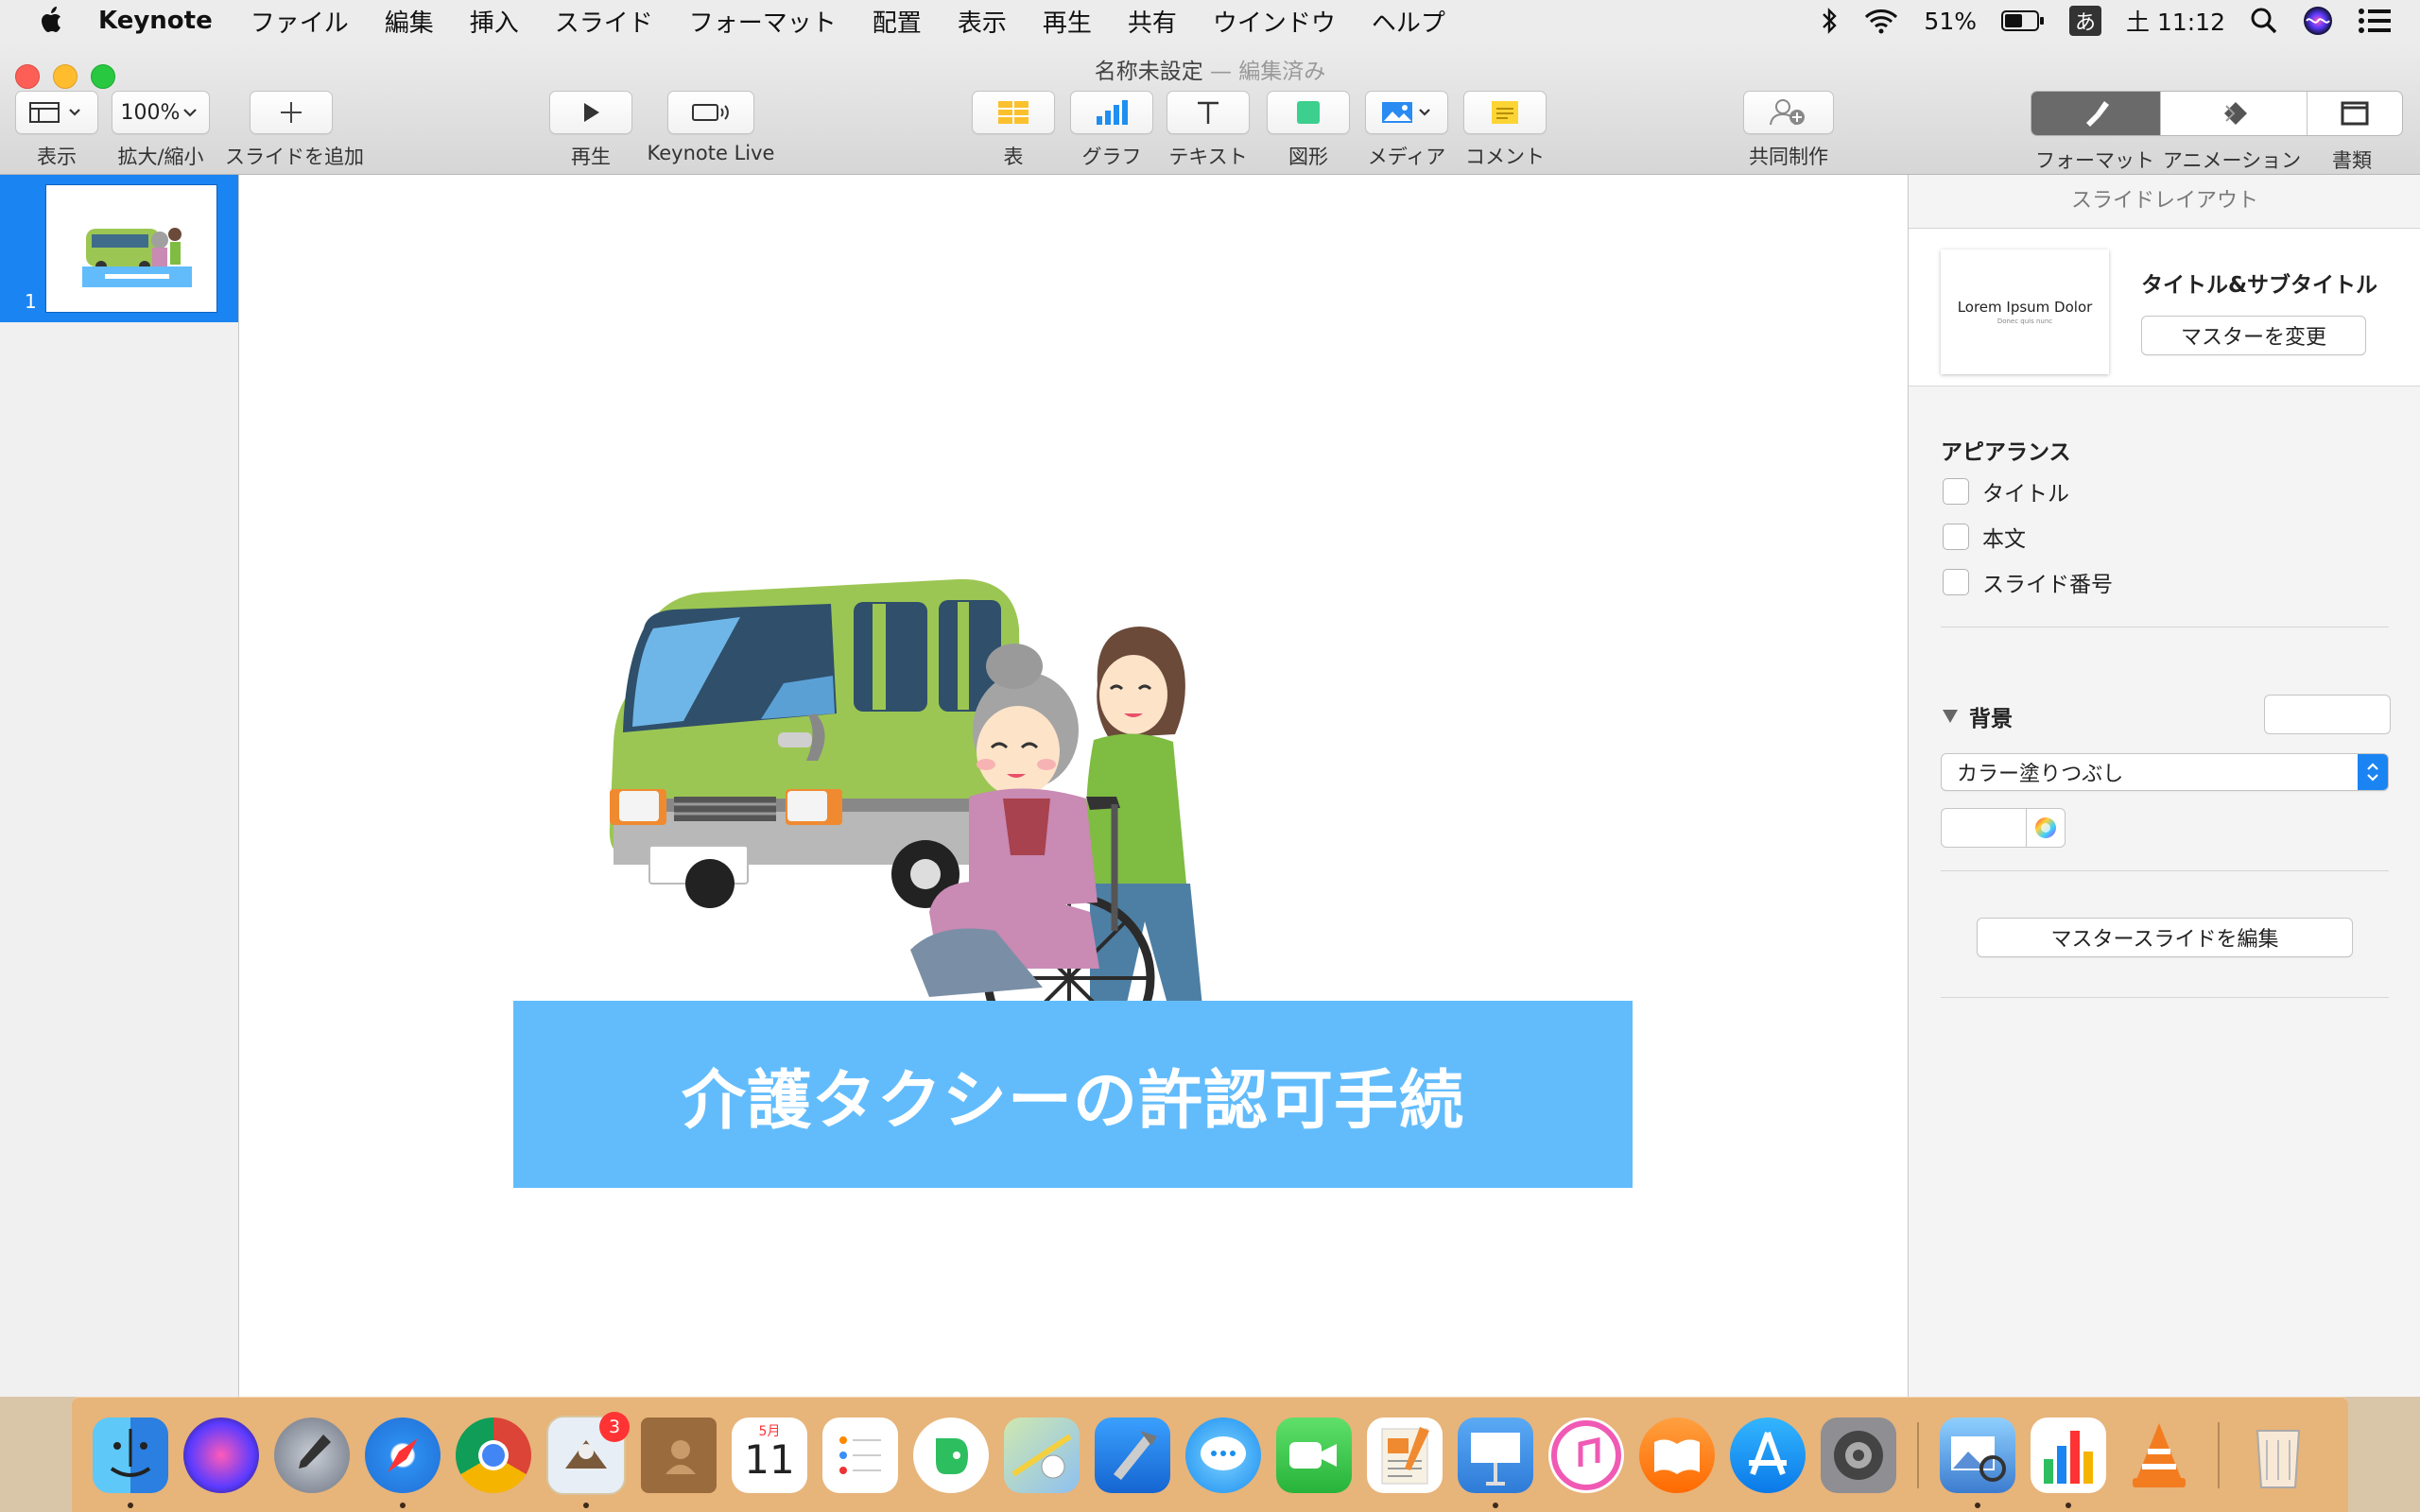 The image size is (2420, 1512). I want to click on zoom-label: 拡大/縮小, so click(161, 157).